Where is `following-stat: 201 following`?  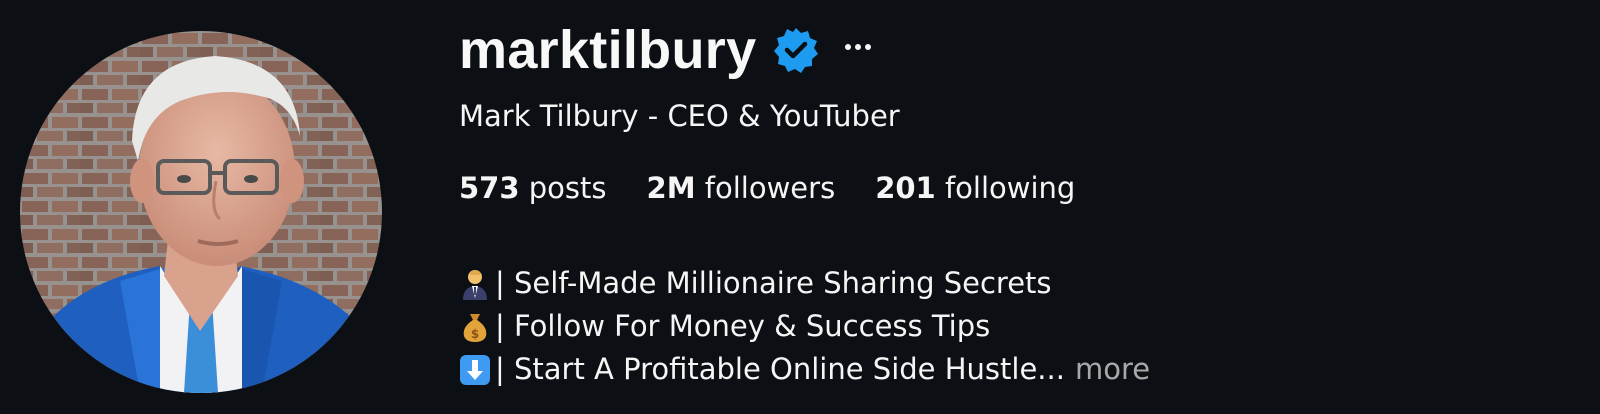 following-stat: 201 following is located at coordinates (975, 188).